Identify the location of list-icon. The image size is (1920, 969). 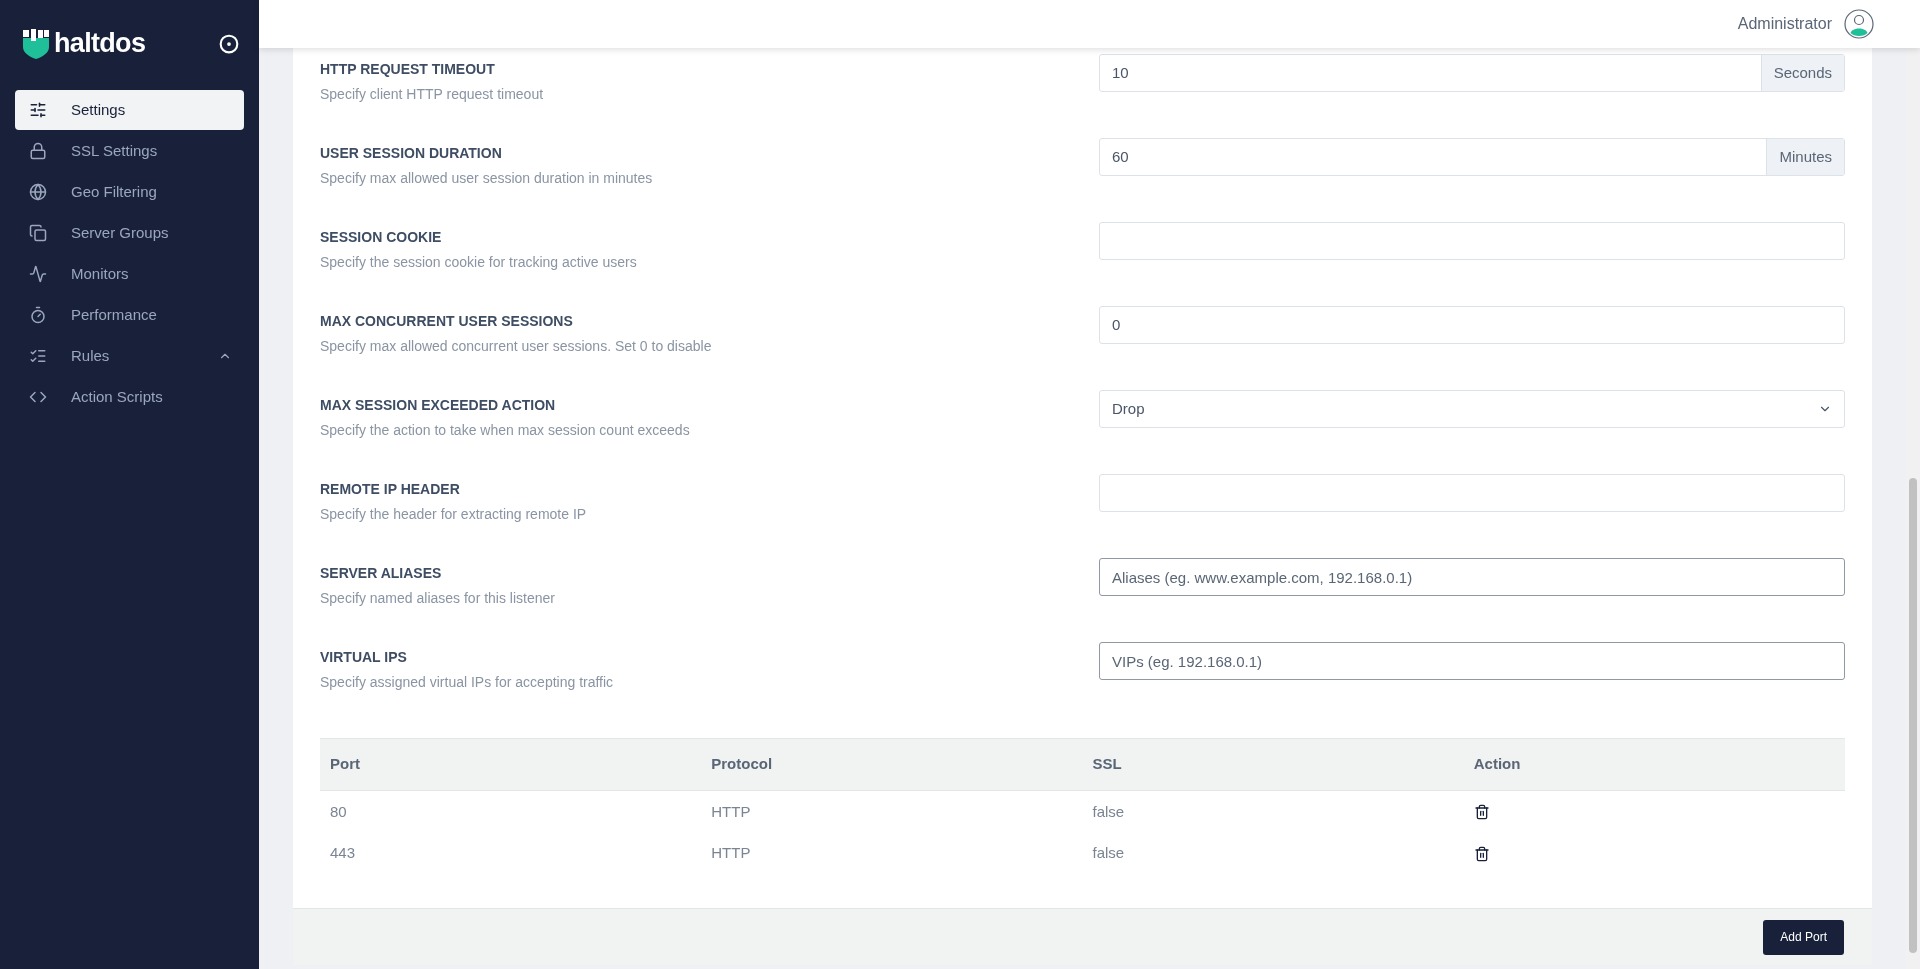
(38, 356).